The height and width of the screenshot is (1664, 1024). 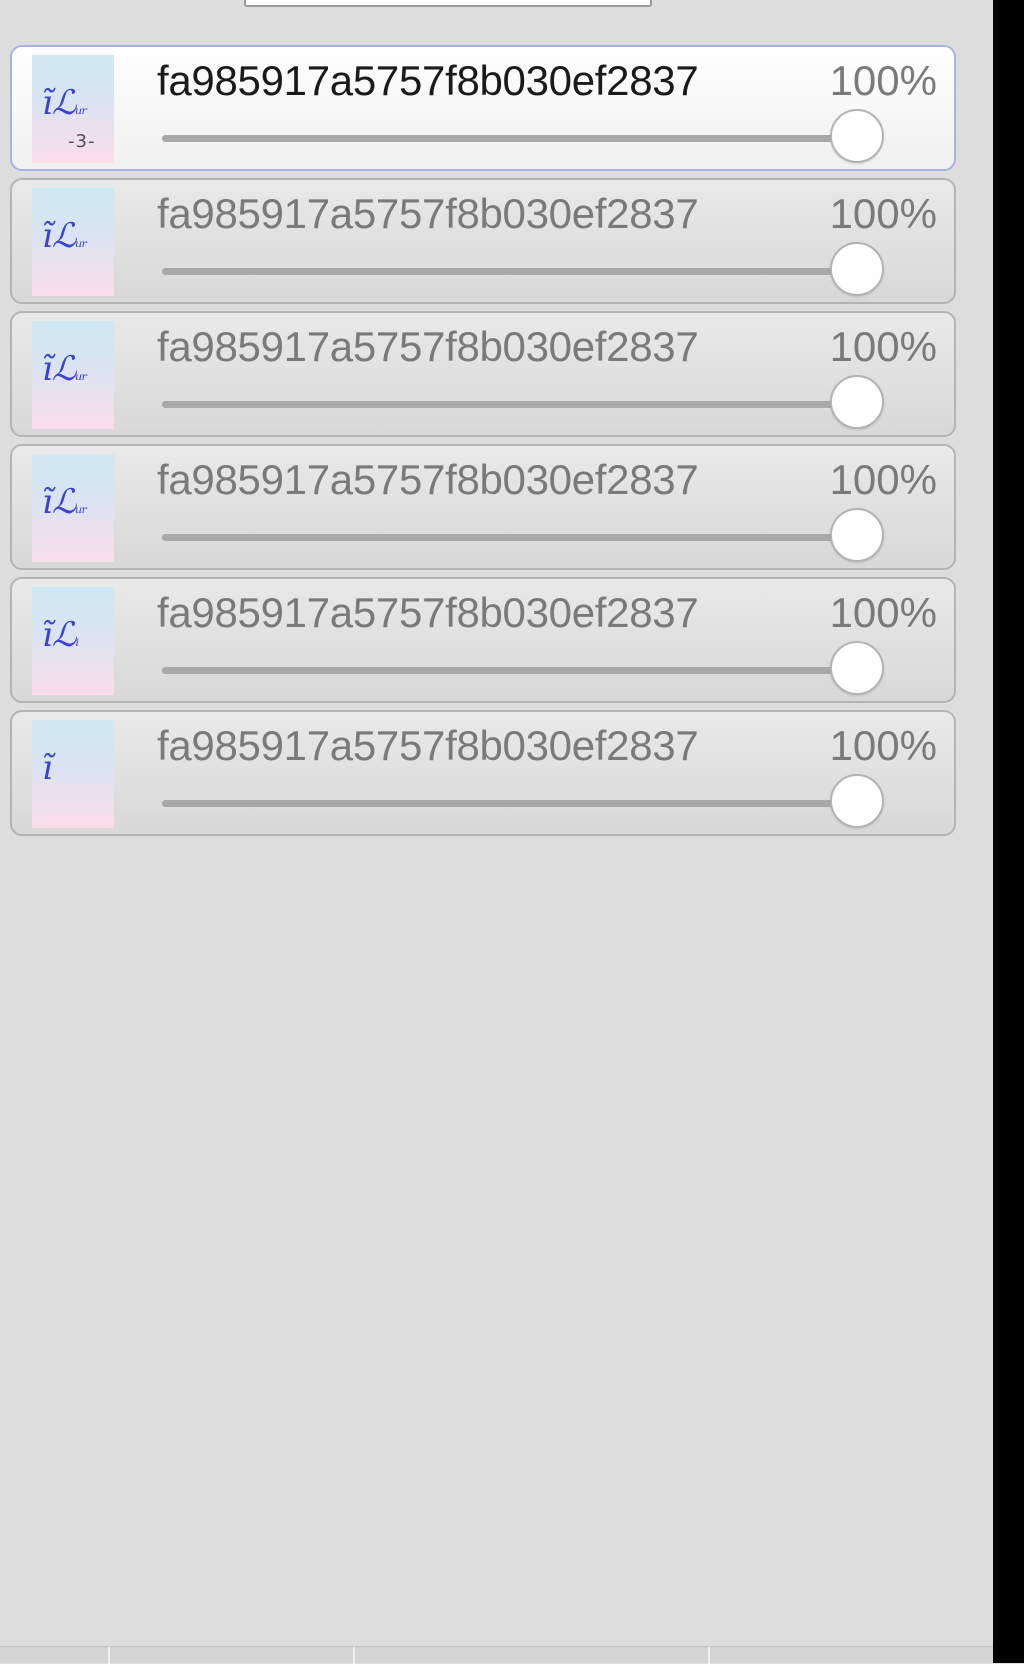 What do you see at coordinates (483, 640) in the screenshot?
I see `layer-item: ĩℒᵢ fa985917a5757f8b030ef2837 100%` at bounding box center [483, 640].